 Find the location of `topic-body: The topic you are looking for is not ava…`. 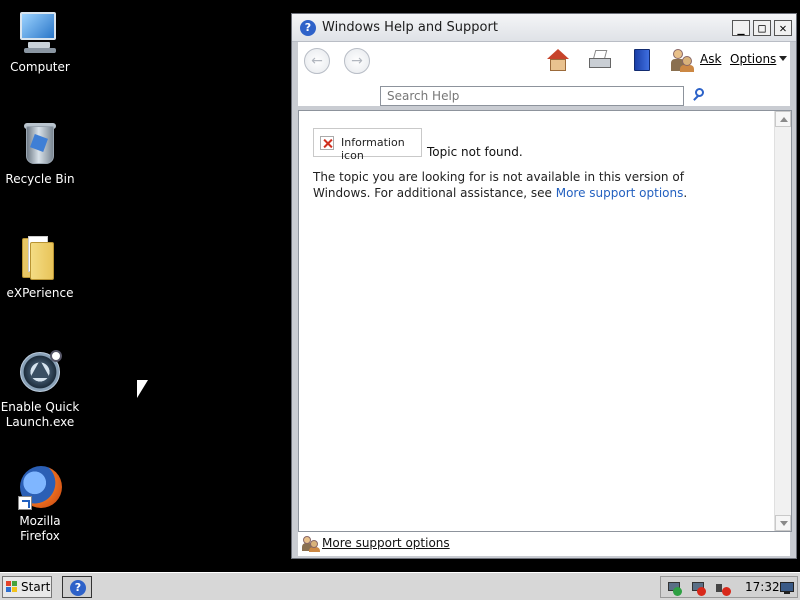

topic-body: The topic you are looking for is not ava… is located at coordinates (518, 185).